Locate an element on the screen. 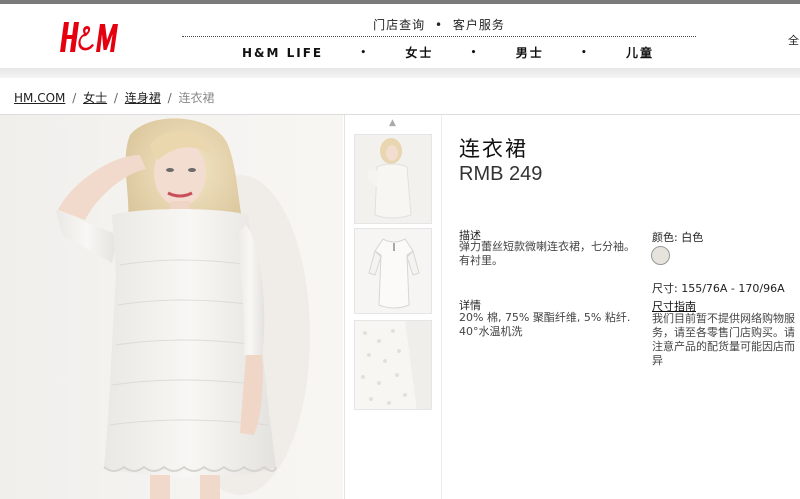 This screenshot has height=499, width=800. details-text: 20% 棉, 75% 聚酯纤维, 5% 粘纤. 40°水温机洗 is located at coordinates (545, 324).